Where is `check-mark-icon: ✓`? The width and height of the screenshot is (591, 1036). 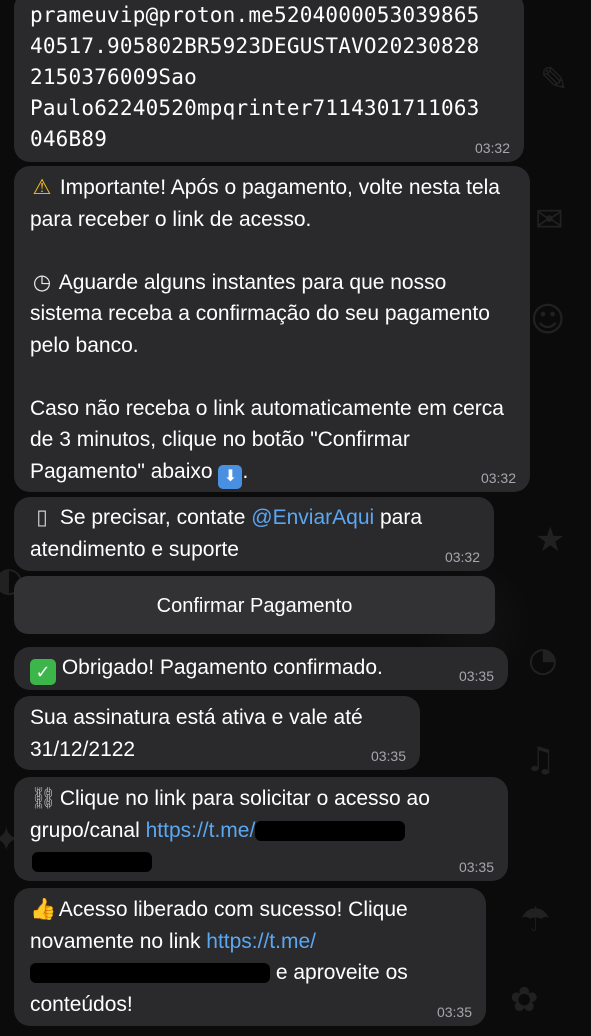
check-mark-icon: ✓ is located at coordinates (43, 672).